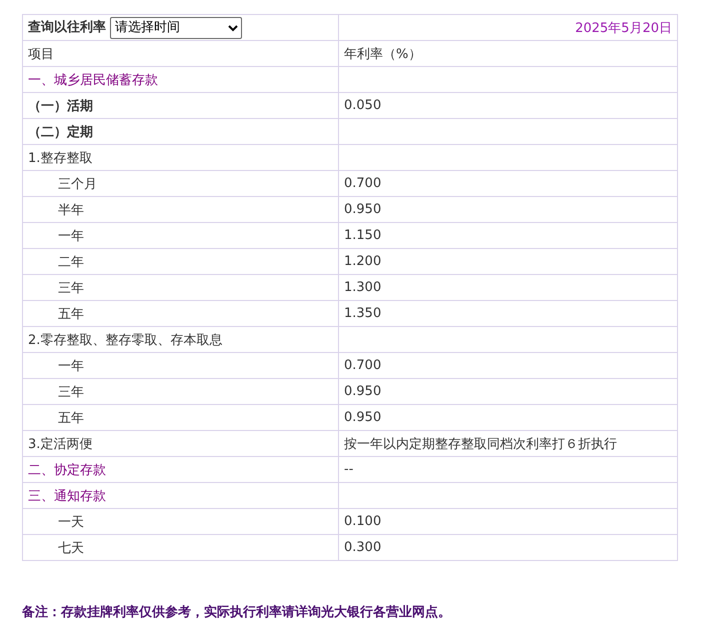  Describe the element at coordinates (363, 105) in the screenshot. I see `rate-value: 0.050` at that location.